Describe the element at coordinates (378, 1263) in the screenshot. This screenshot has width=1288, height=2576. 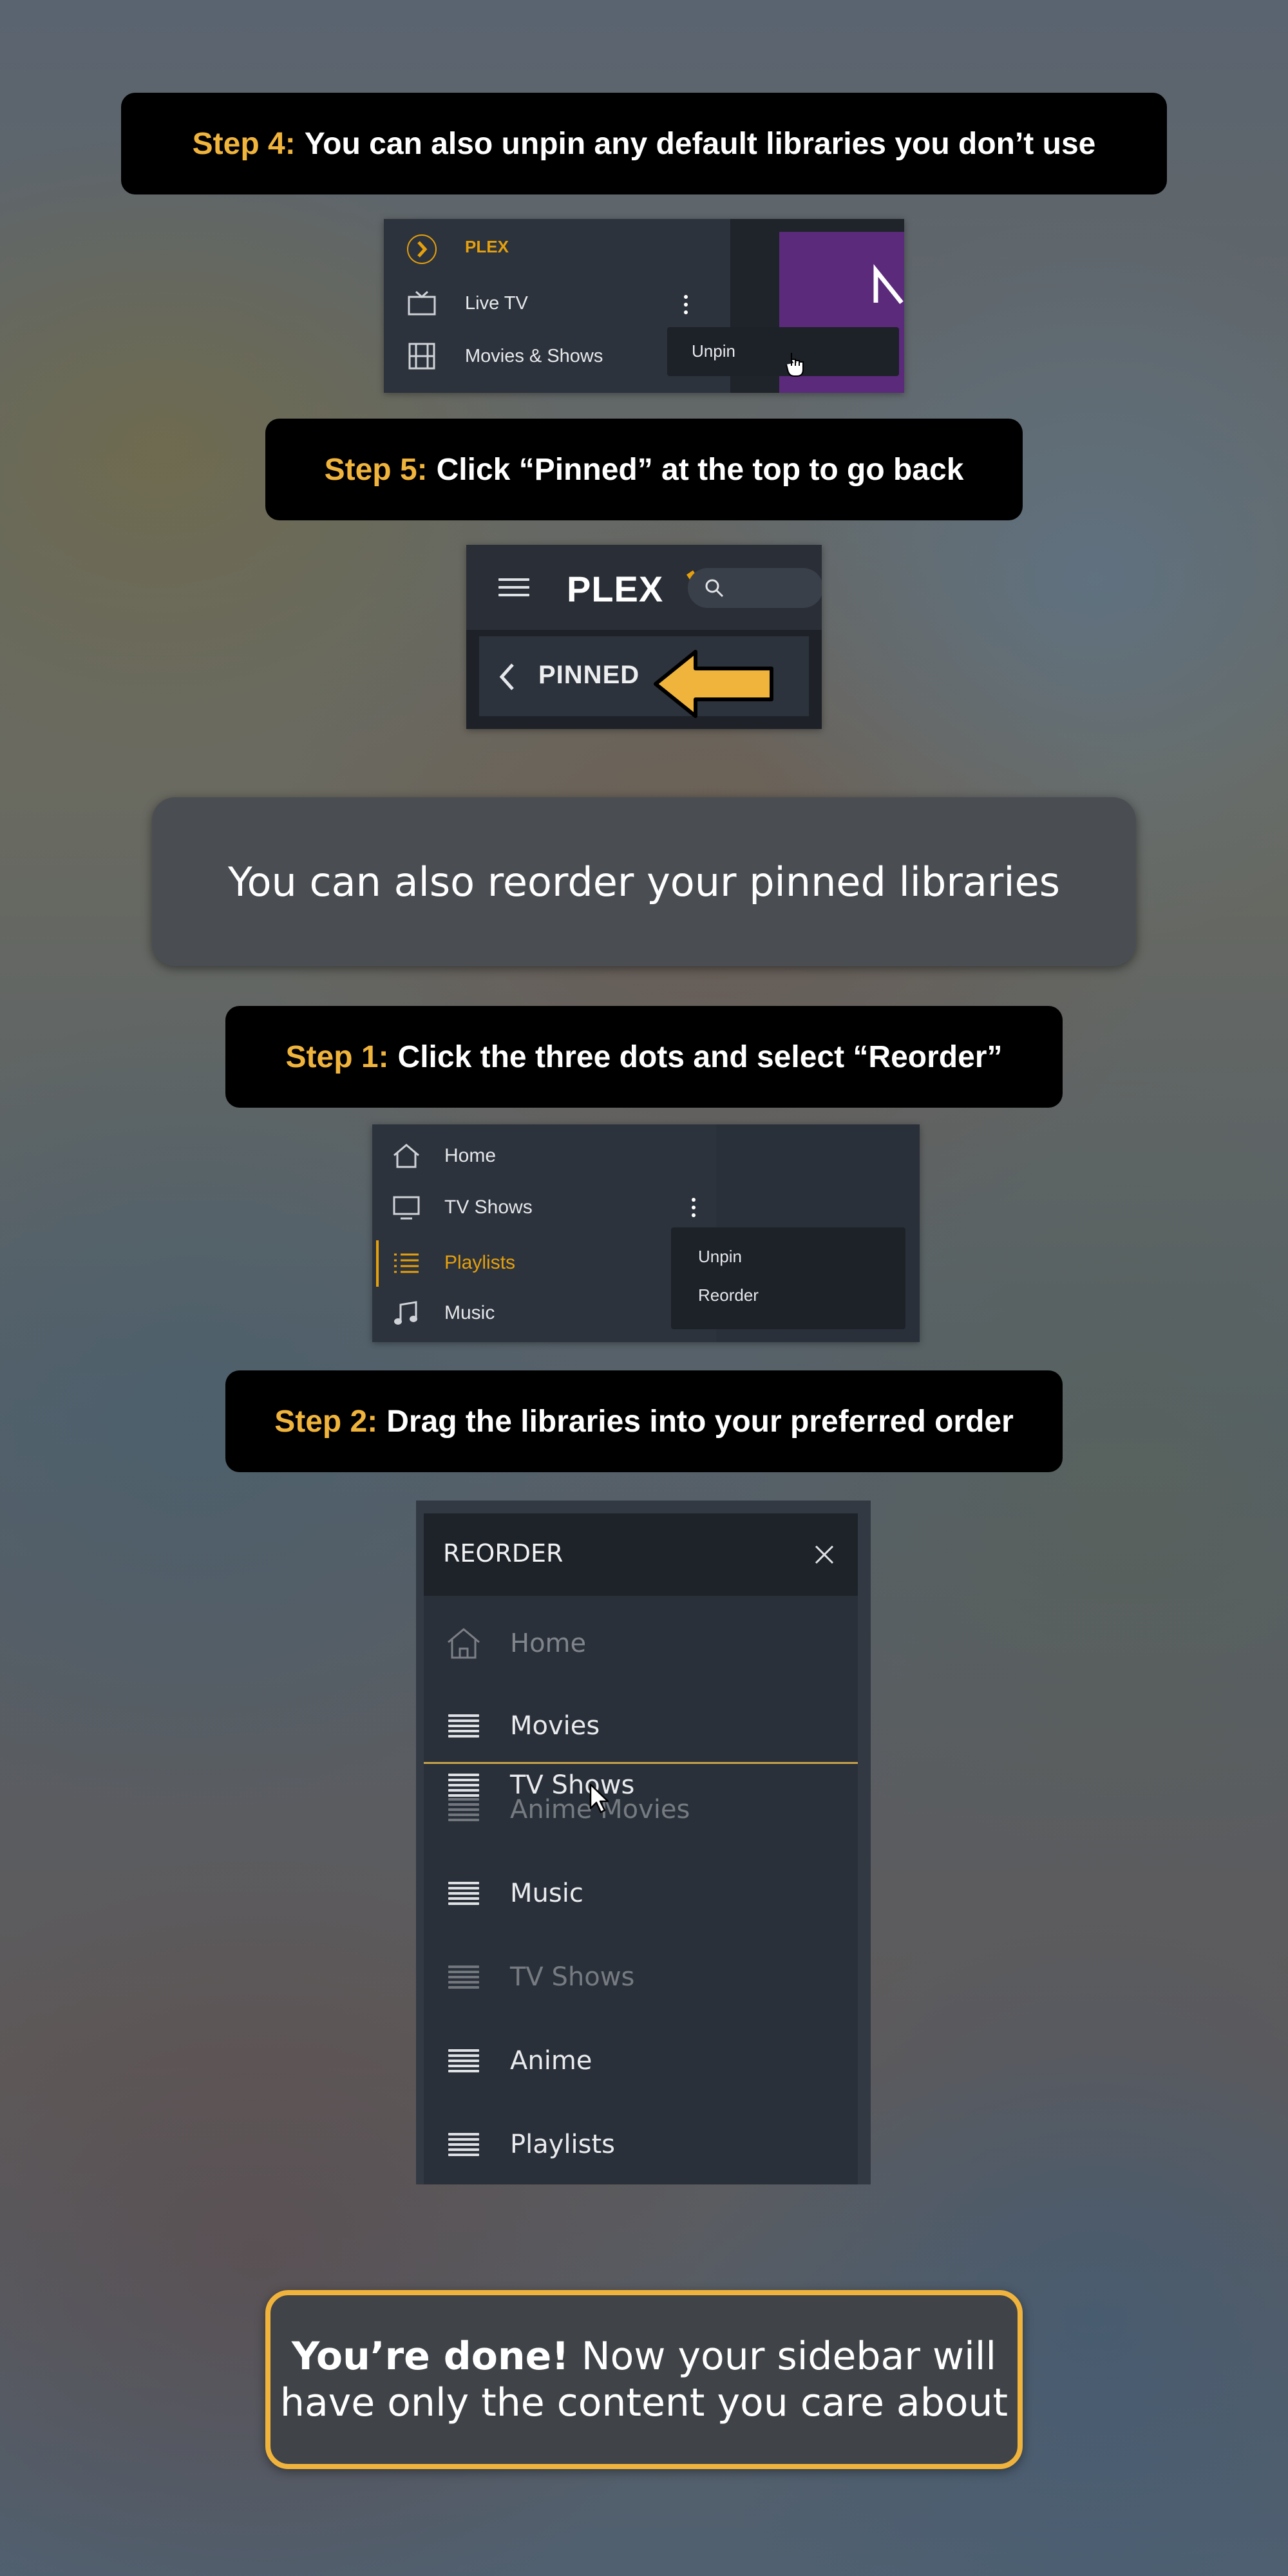
I see `active-indicator` at that location.